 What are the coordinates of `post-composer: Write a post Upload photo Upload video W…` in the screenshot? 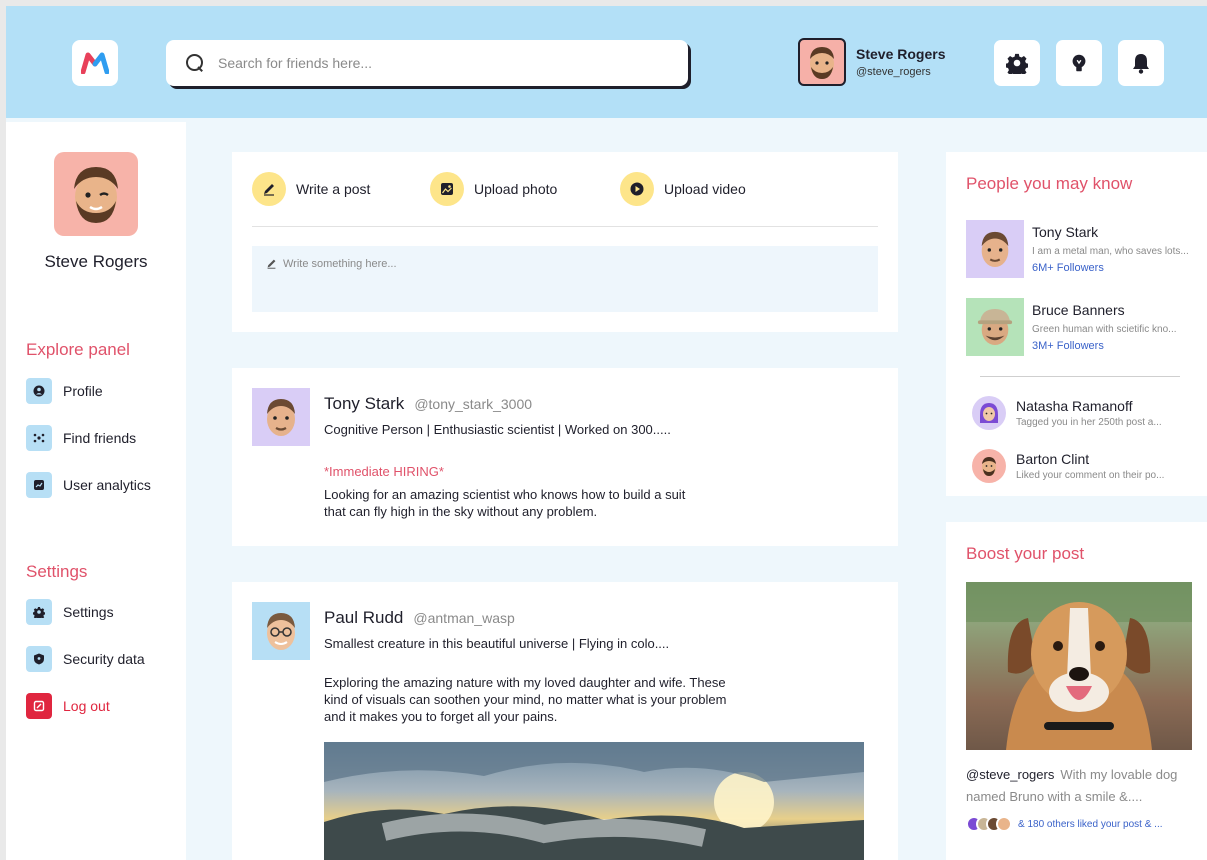 It's located at (565, 242).